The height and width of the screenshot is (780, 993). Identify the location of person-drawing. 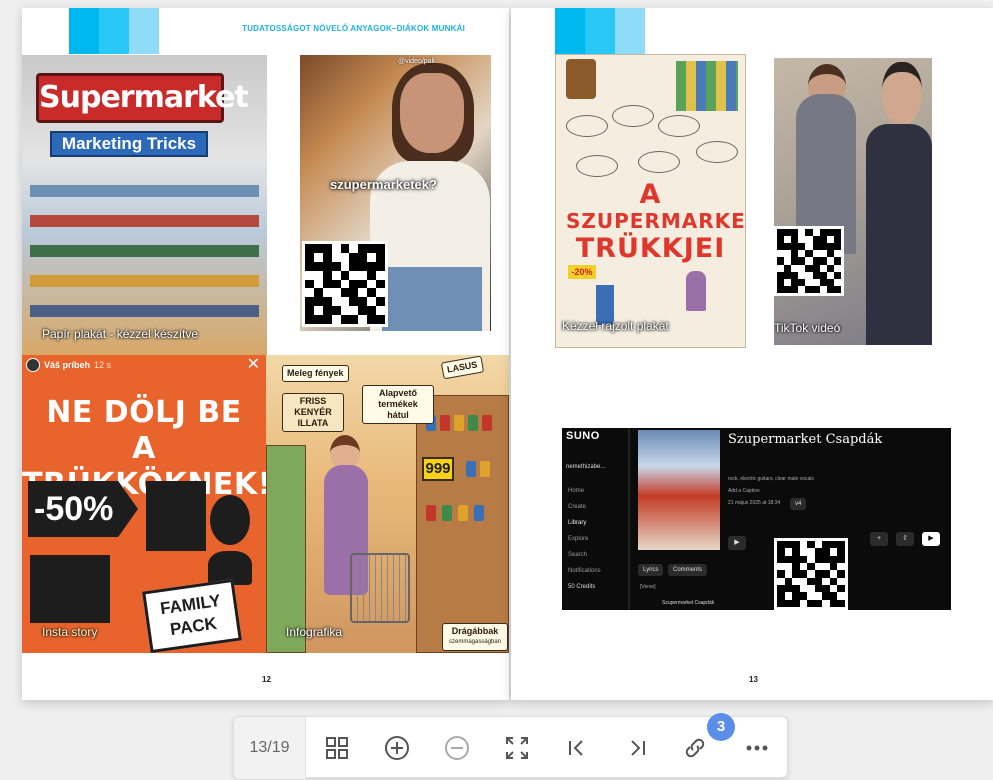
(696, 291).